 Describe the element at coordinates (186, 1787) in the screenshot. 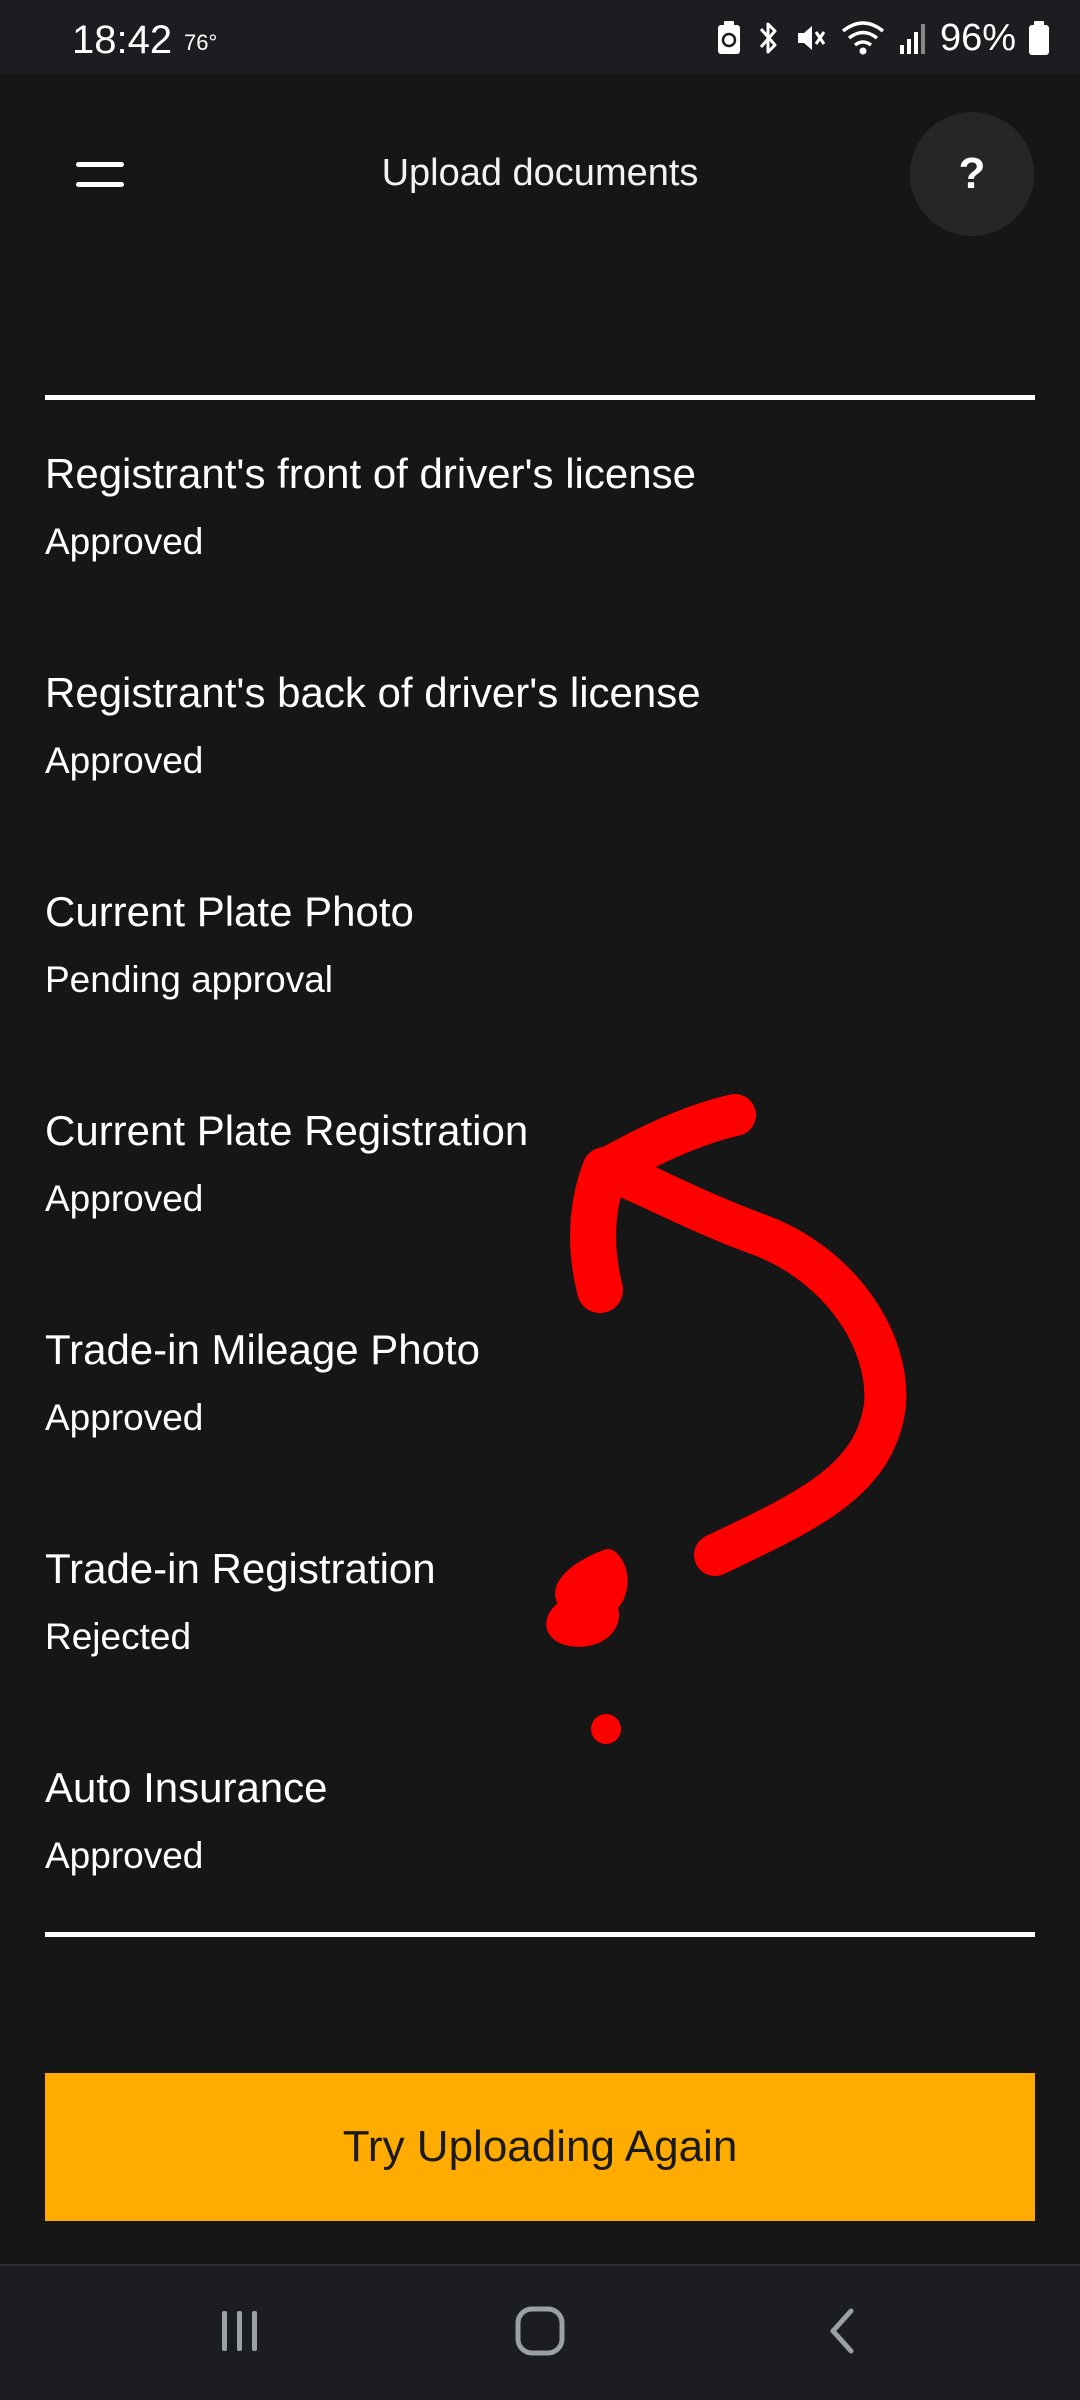

I see `document-title: Auto Insurance` at that location.